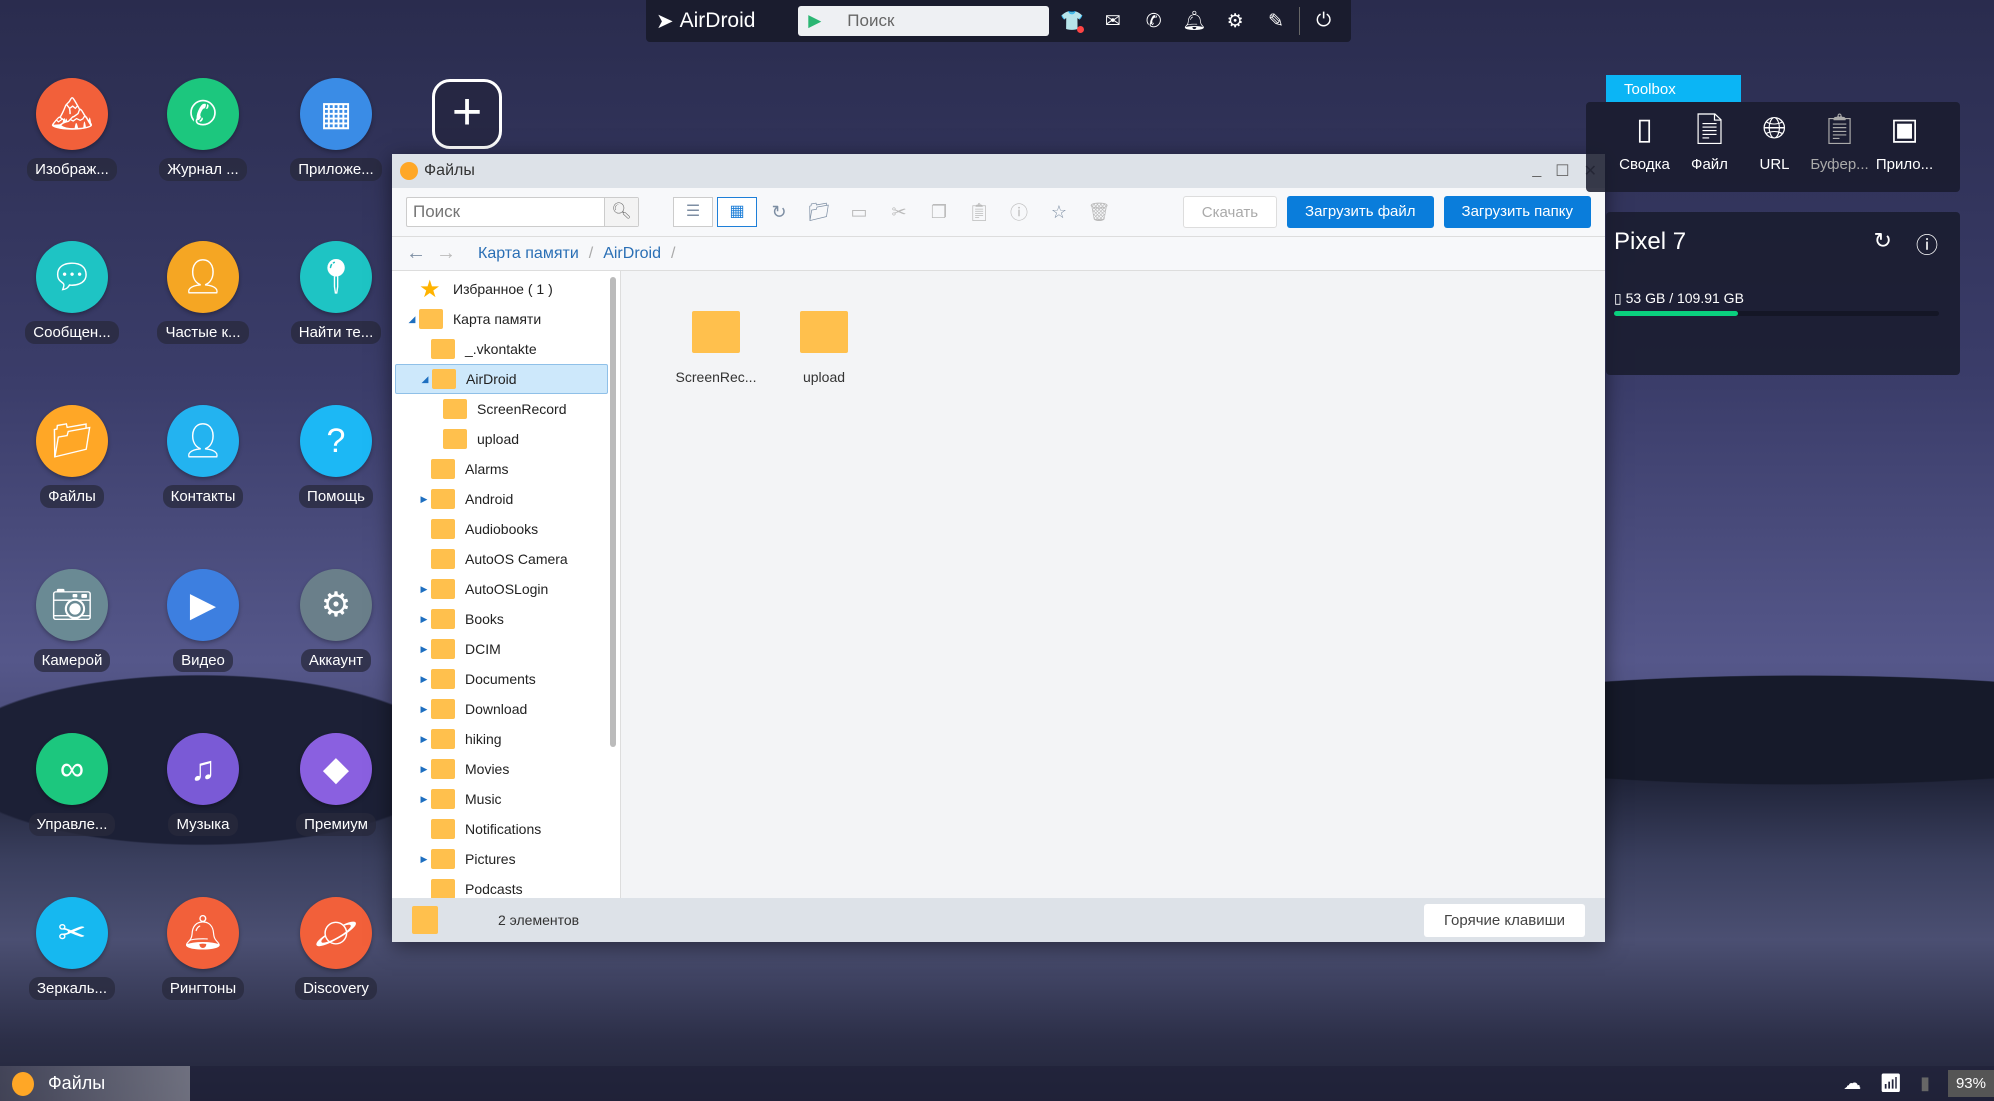 The image size is (1994, 1101). Describe the element at coordinates (1360, 212) in the screenshot. I see `upload-file-button: Загрузить файл` at that location.